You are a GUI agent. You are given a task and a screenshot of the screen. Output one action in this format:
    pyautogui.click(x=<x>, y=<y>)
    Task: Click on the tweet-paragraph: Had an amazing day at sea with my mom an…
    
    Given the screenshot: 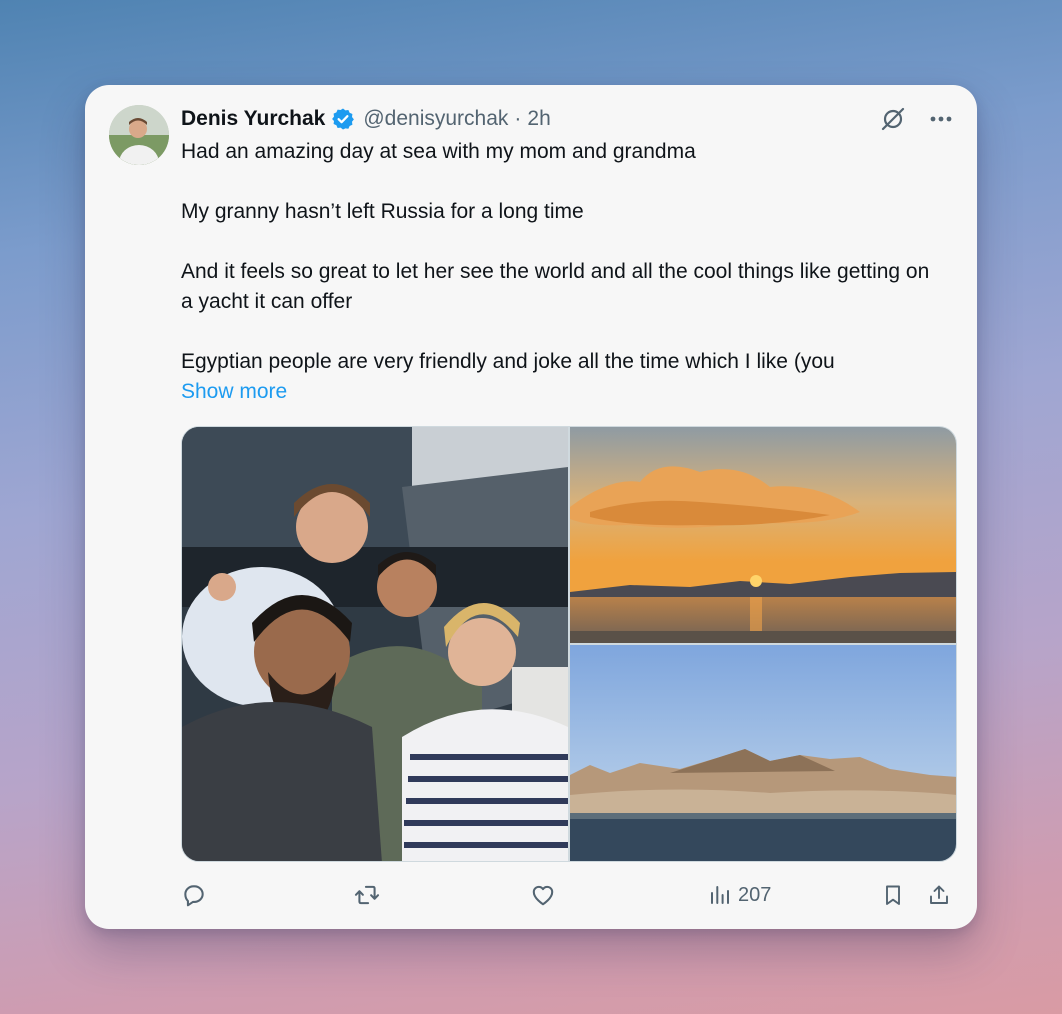 What is the action you would take?
    pyautogui.click(x=438, y=151)
    